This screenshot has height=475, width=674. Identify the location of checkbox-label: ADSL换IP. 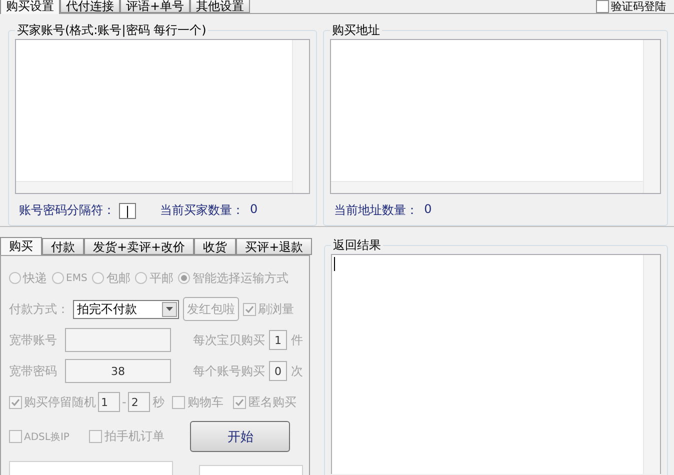
(47, 437).